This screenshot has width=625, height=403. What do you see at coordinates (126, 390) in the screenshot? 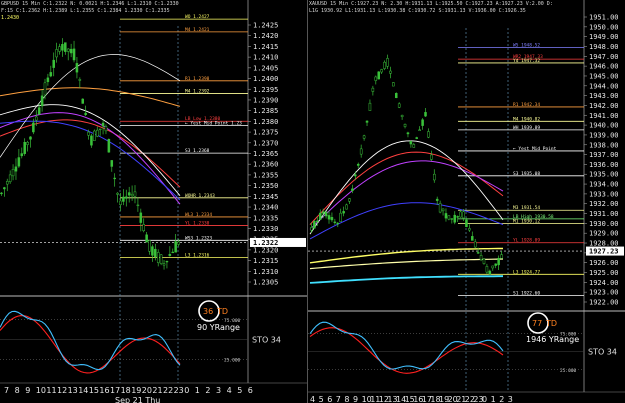
I see `time-tick-label: 18` at bounding box center [126, 390].